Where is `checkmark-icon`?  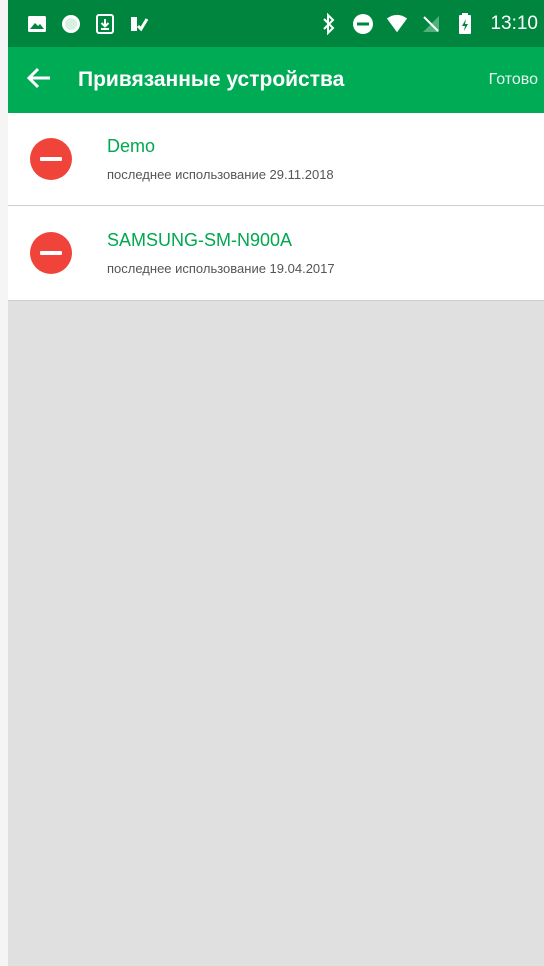
checkmark-icon is located at coordinates (139, 24).